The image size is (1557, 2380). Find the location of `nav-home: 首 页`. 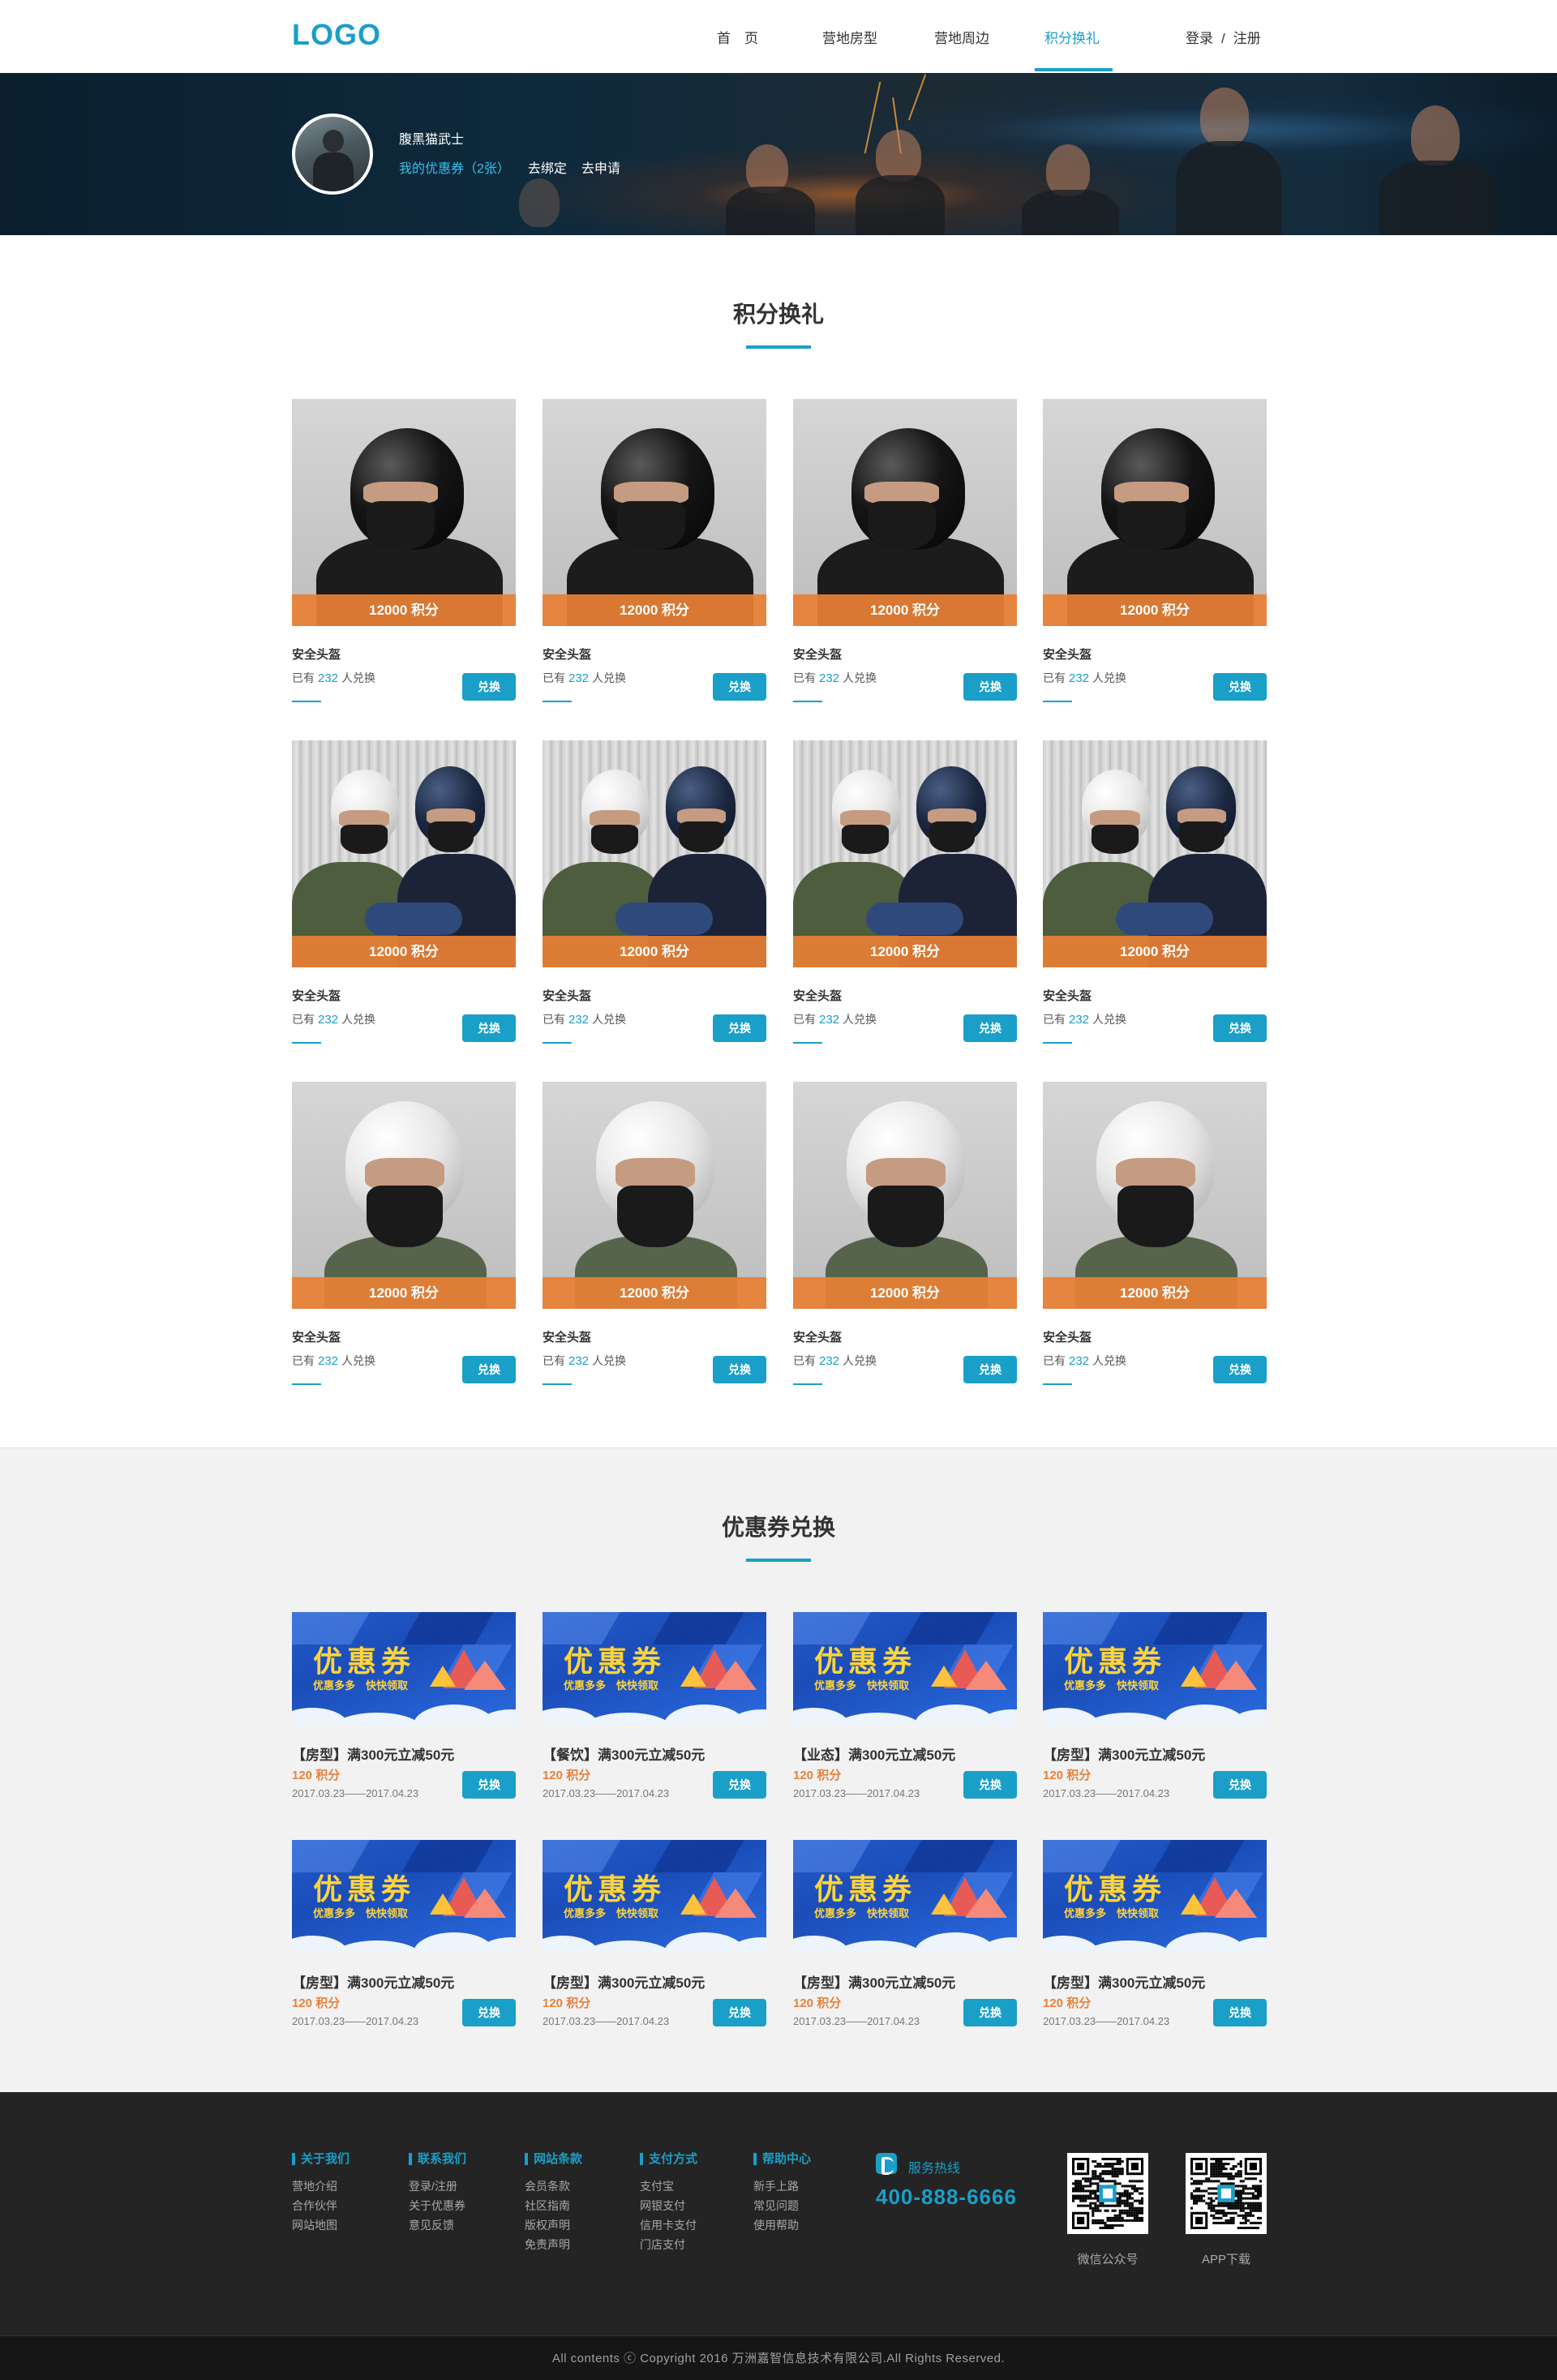

nav-home: 首 页 is located at coordinates (737, 37).